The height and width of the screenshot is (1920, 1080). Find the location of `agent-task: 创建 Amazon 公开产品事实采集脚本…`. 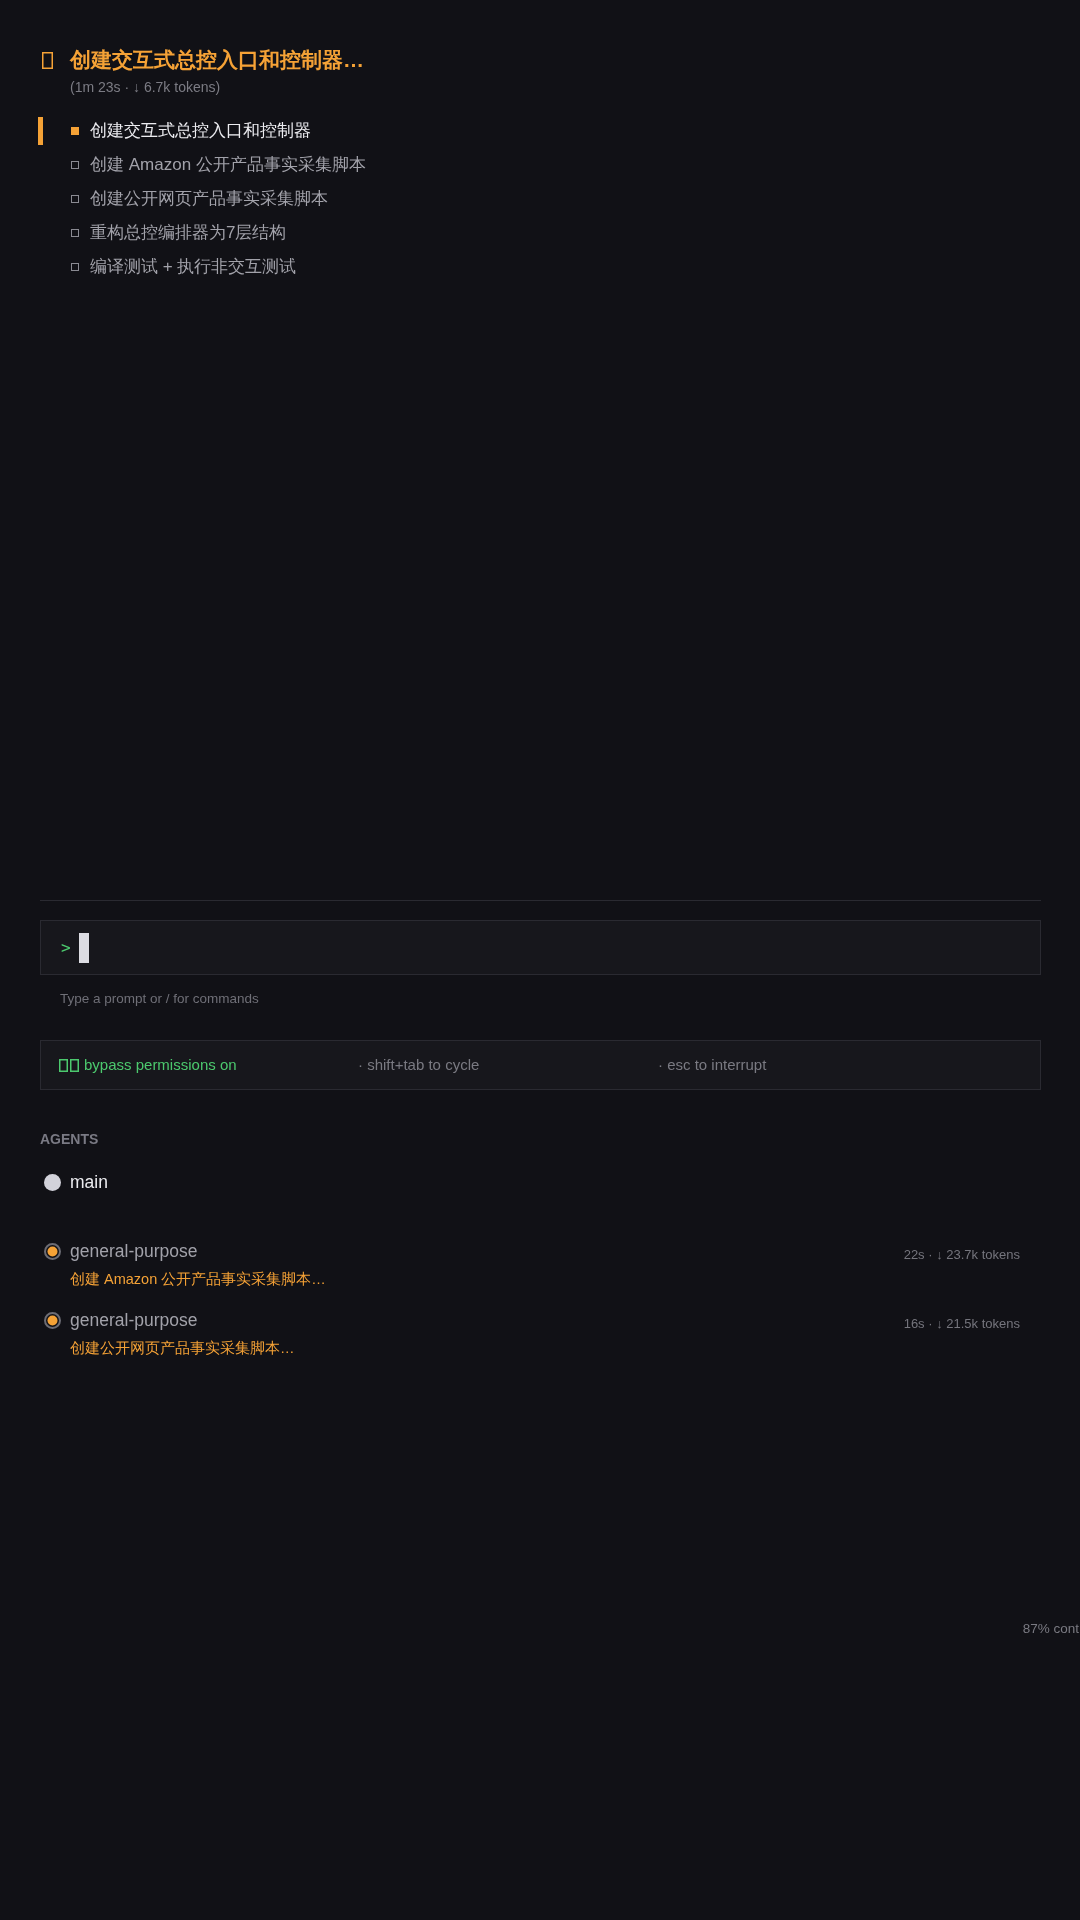

agent-task: 创建 Amazon 公开产品事实采集脚本… is located at coordinates (198, 1279).